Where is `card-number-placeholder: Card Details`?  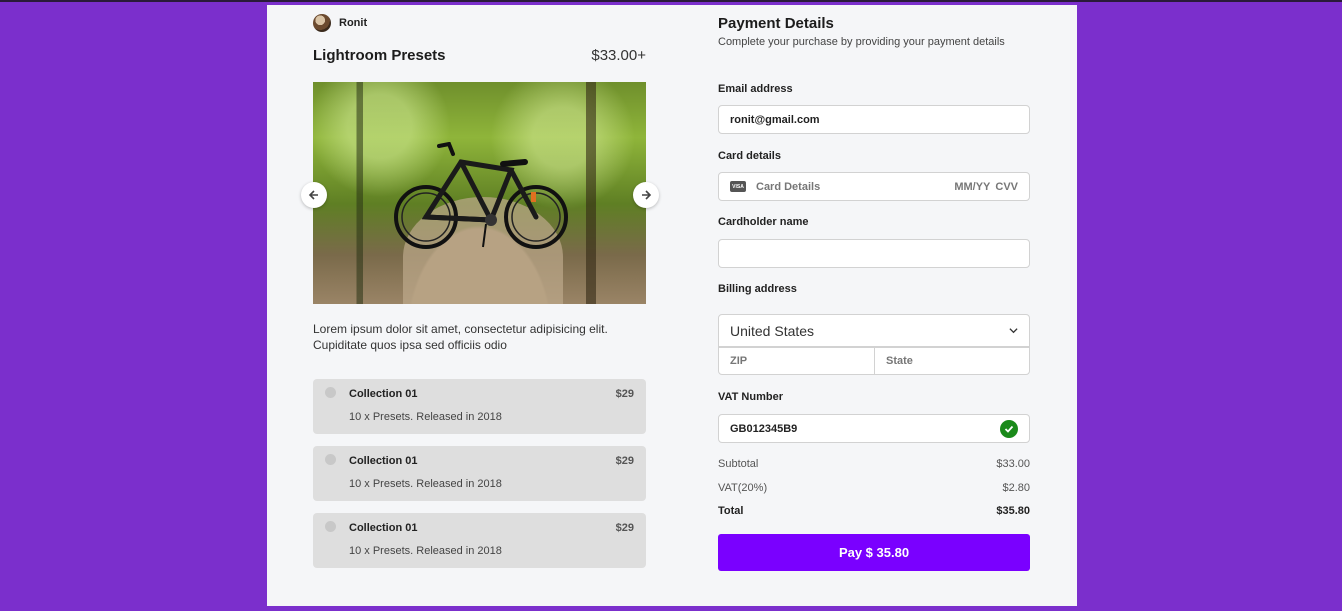 card-number-placeholder: Card Details is located at coordinates (788, 186).